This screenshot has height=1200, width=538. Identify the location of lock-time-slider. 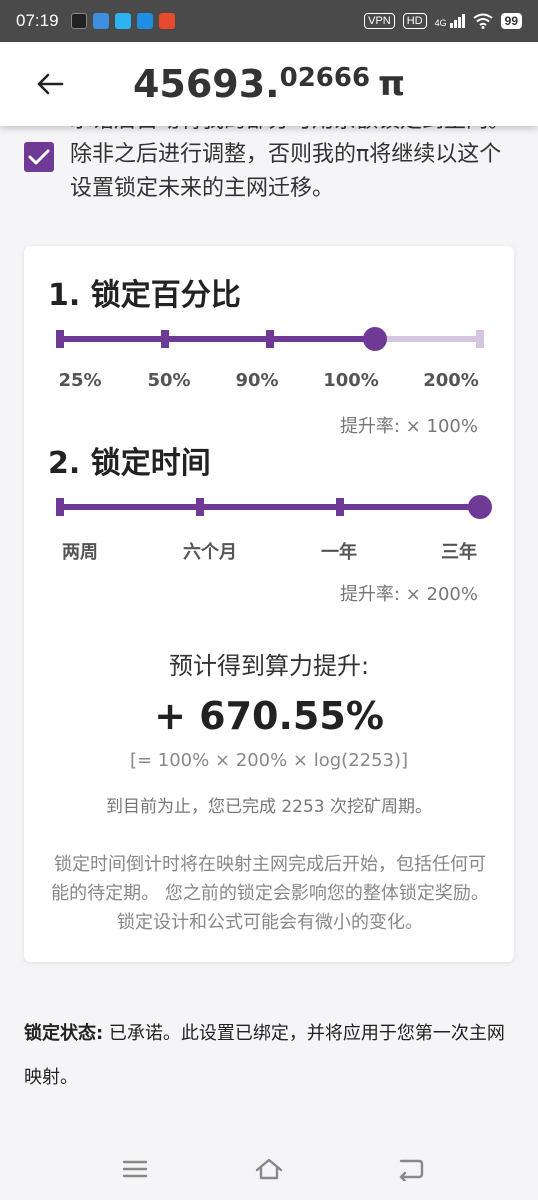
(274, 507).